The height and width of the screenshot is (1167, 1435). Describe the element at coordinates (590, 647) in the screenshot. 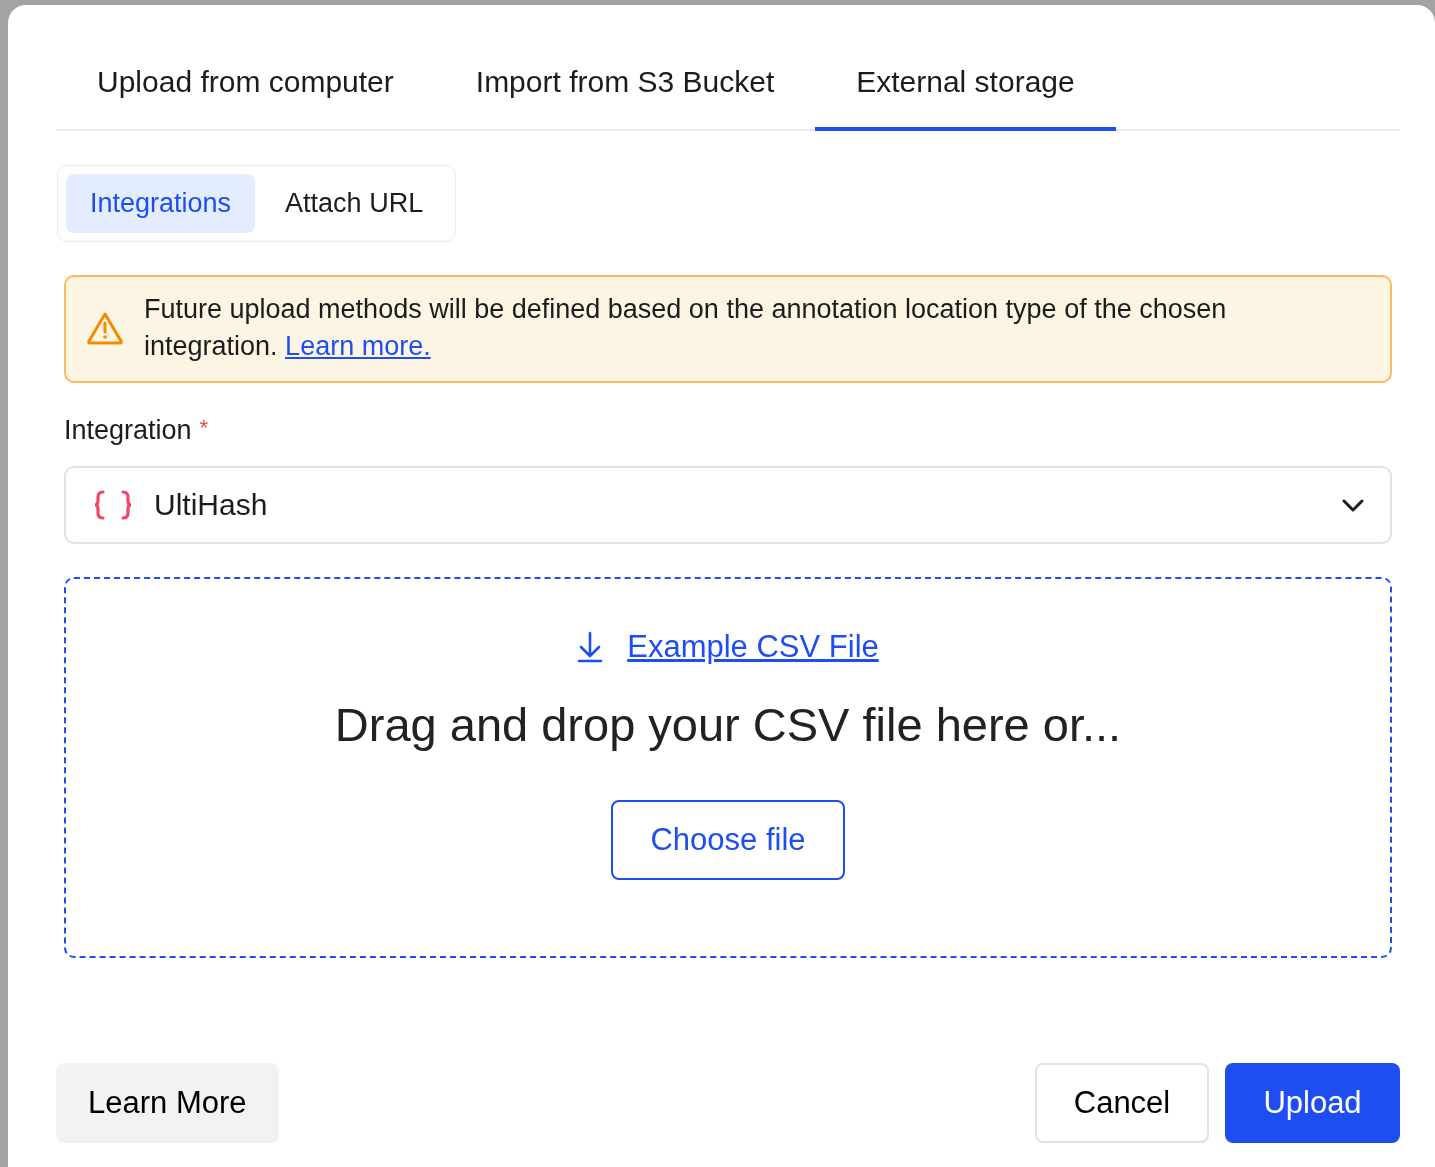

I see `download-icon` at that location.